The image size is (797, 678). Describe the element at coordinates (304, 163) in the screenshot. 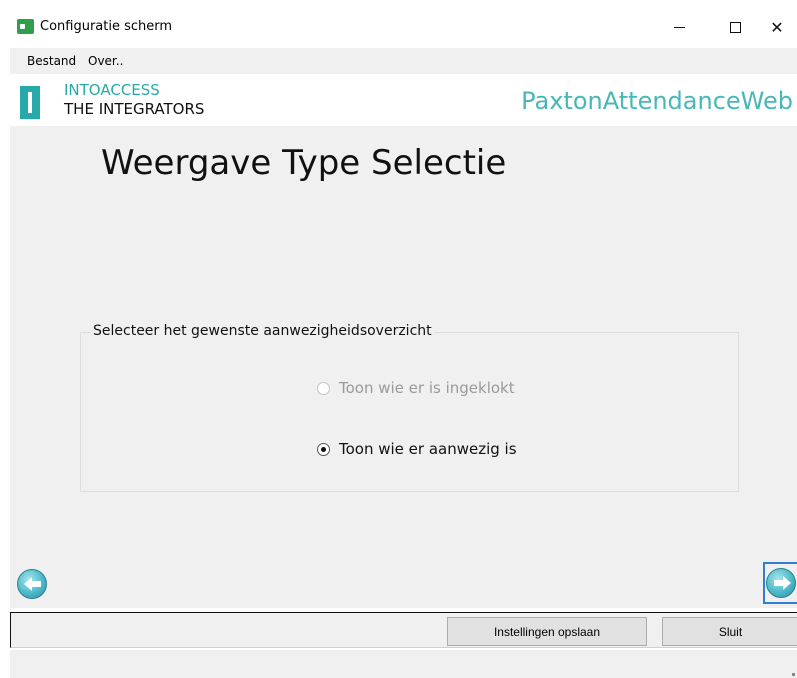

I see `page-title: Weergave Type Selectie` at that location.